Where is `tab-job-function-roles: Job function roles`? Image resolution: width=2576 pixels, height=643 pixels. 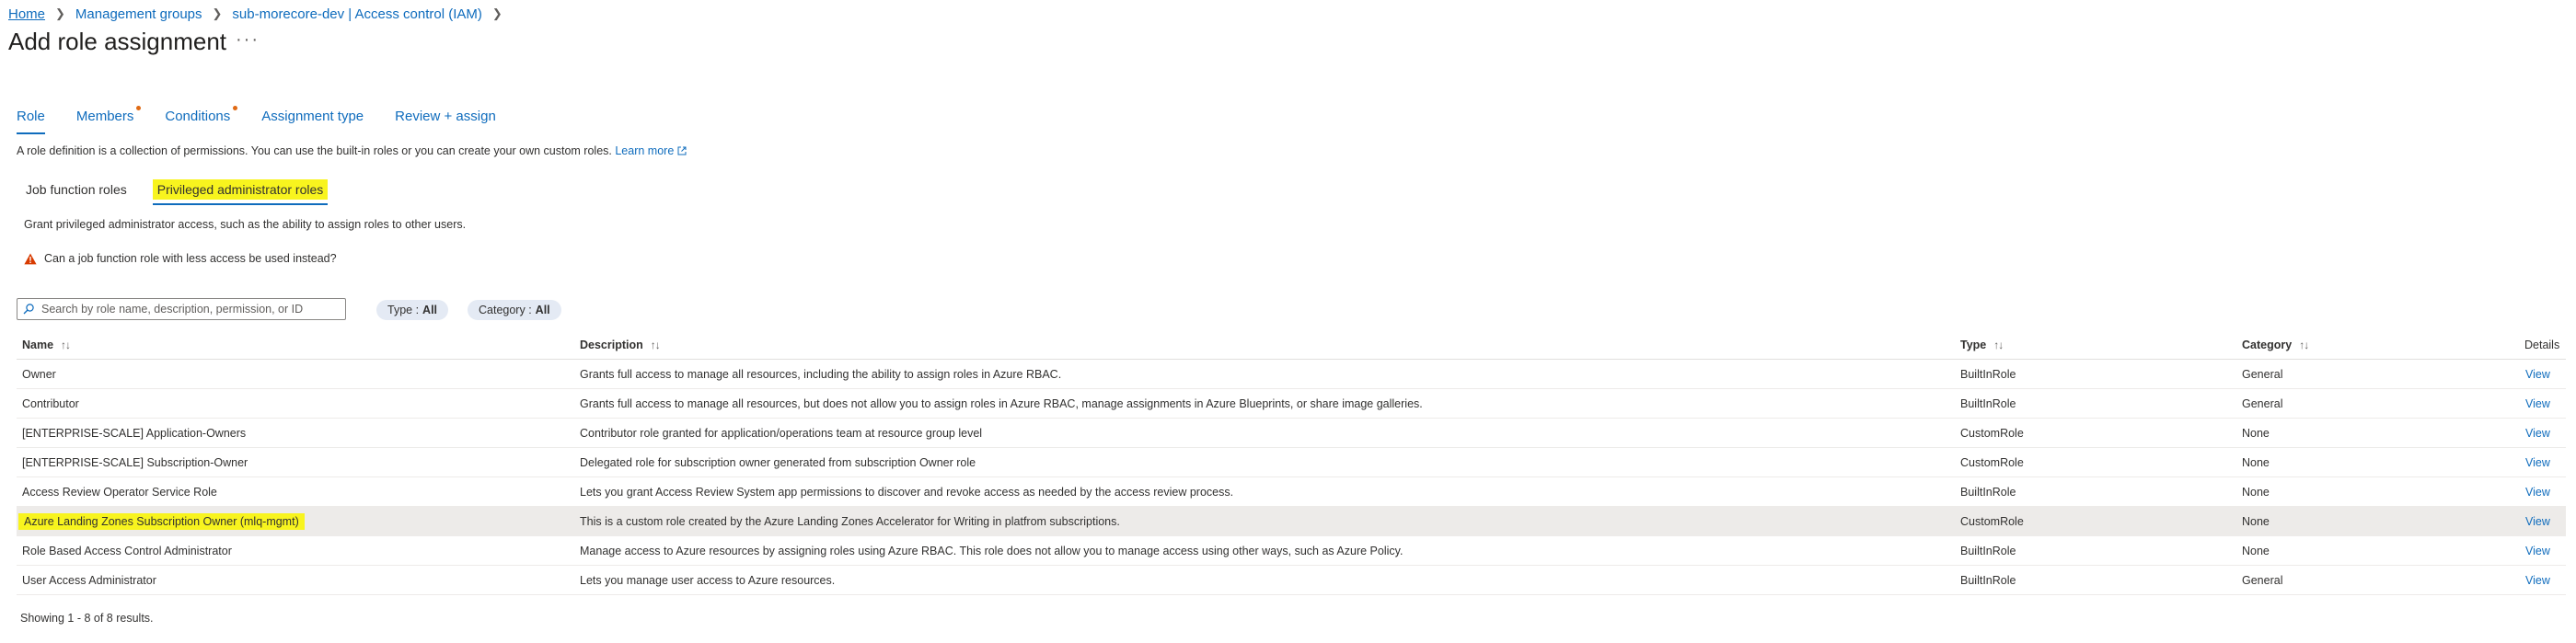 tab-job-function-roles: Job function roles is located at coordinates (77, 189).